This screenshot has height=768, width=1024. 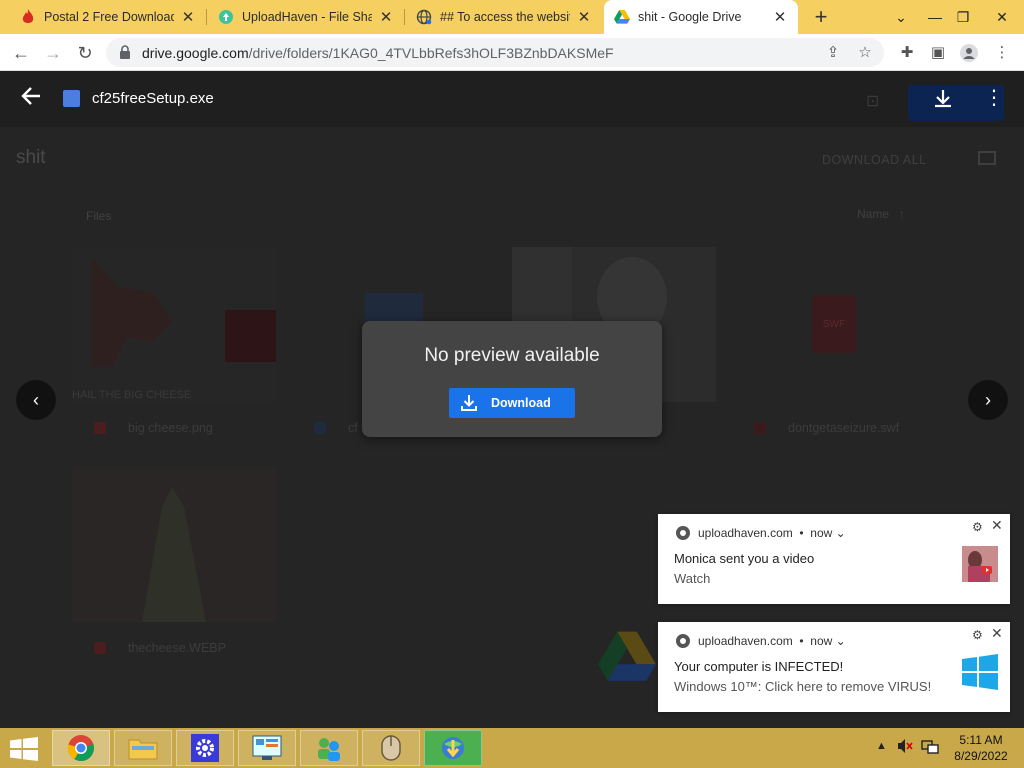 What do you see at coordinates (125, 52) in the screenshot?
I see `lock-icon` at bounding box center [125, 52].